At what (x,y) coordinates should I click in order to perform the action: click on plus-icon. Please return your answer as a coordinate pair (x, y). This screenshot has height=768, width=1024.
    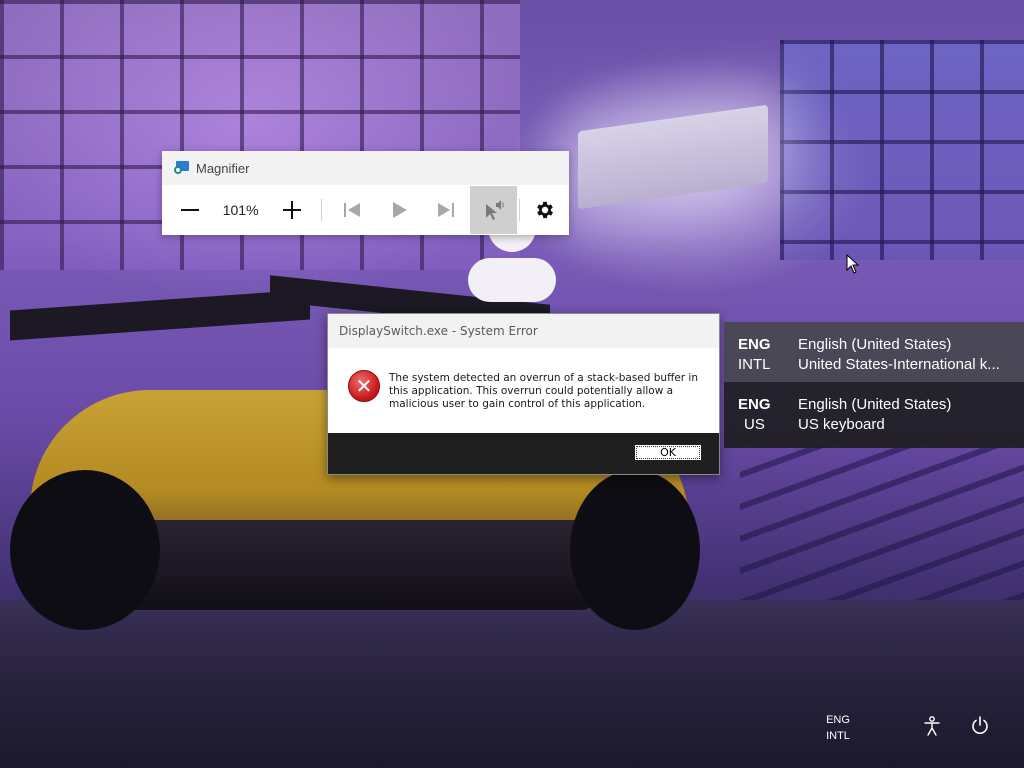
    Looking at the image, I should click on (291, 210).